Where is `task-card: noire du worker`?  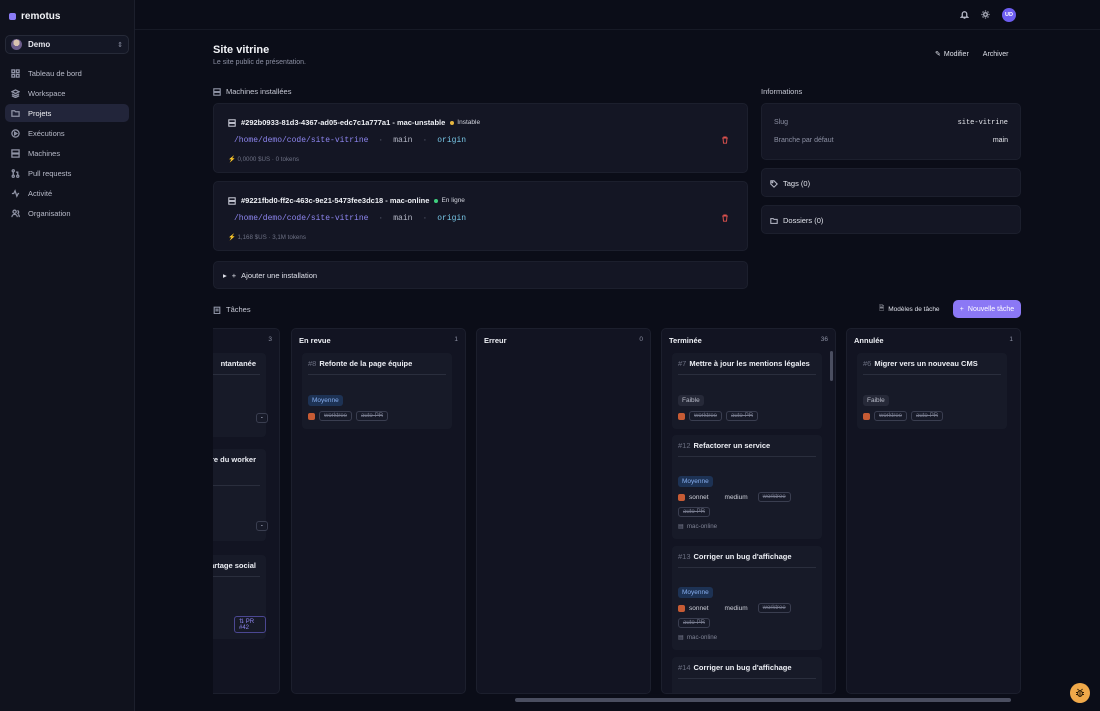 task-card: noire du worker is located at coordinates (240, 495).